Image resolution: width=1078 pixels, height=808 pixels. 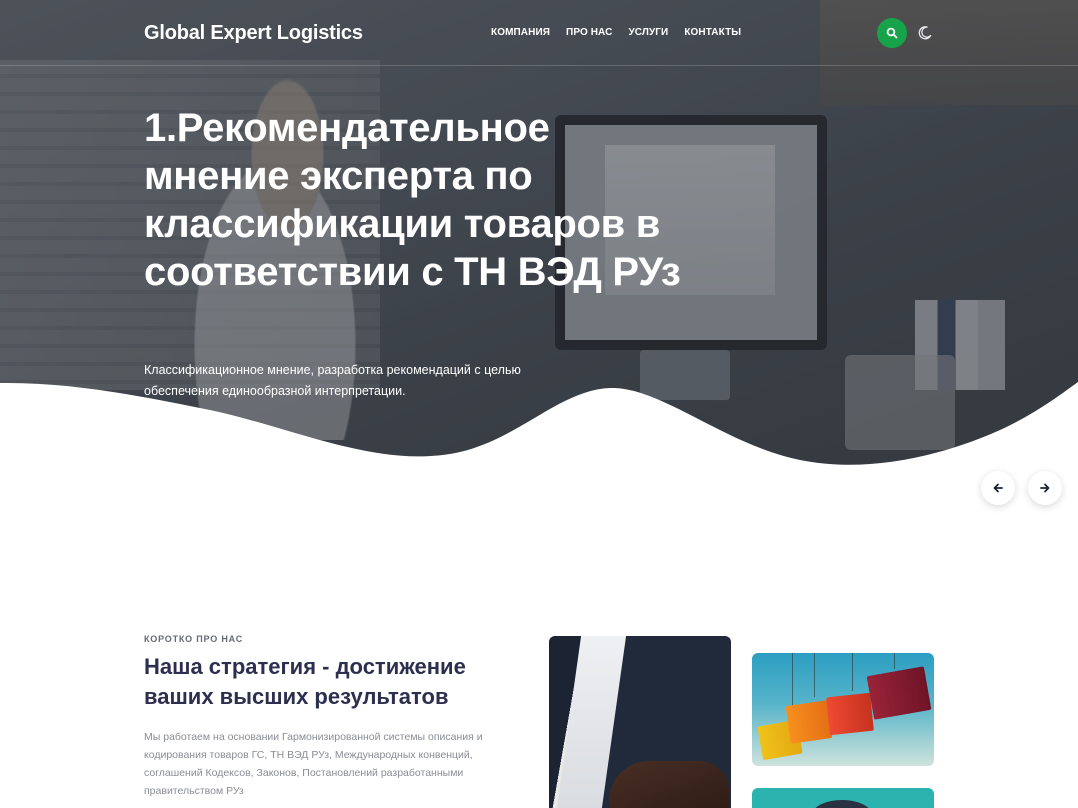 What do you see at coordinates (712, 32) in the screenshot?
I see `nav-item-contacts: КОНТАКТЫ` at bounding box center [712, 32].